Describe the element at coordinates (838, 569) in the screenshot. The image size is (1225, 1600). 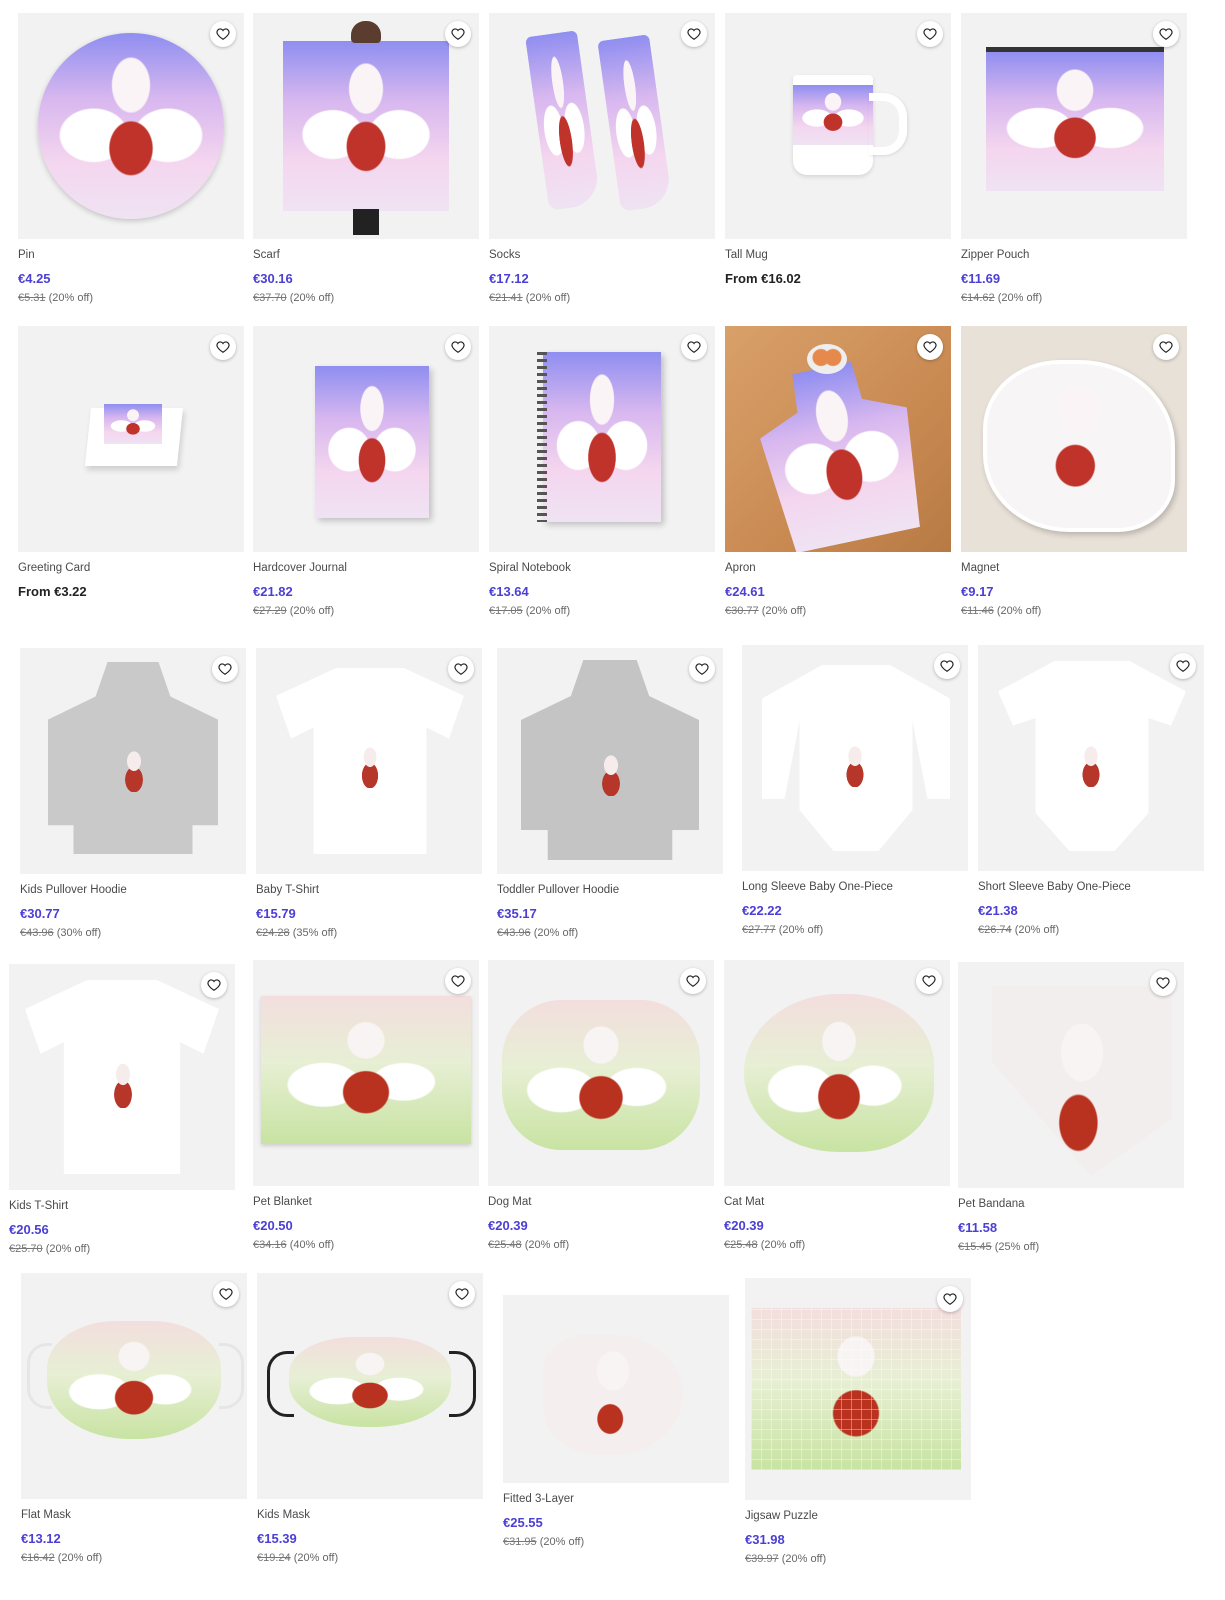
I see `product-title: Apron` at that location.